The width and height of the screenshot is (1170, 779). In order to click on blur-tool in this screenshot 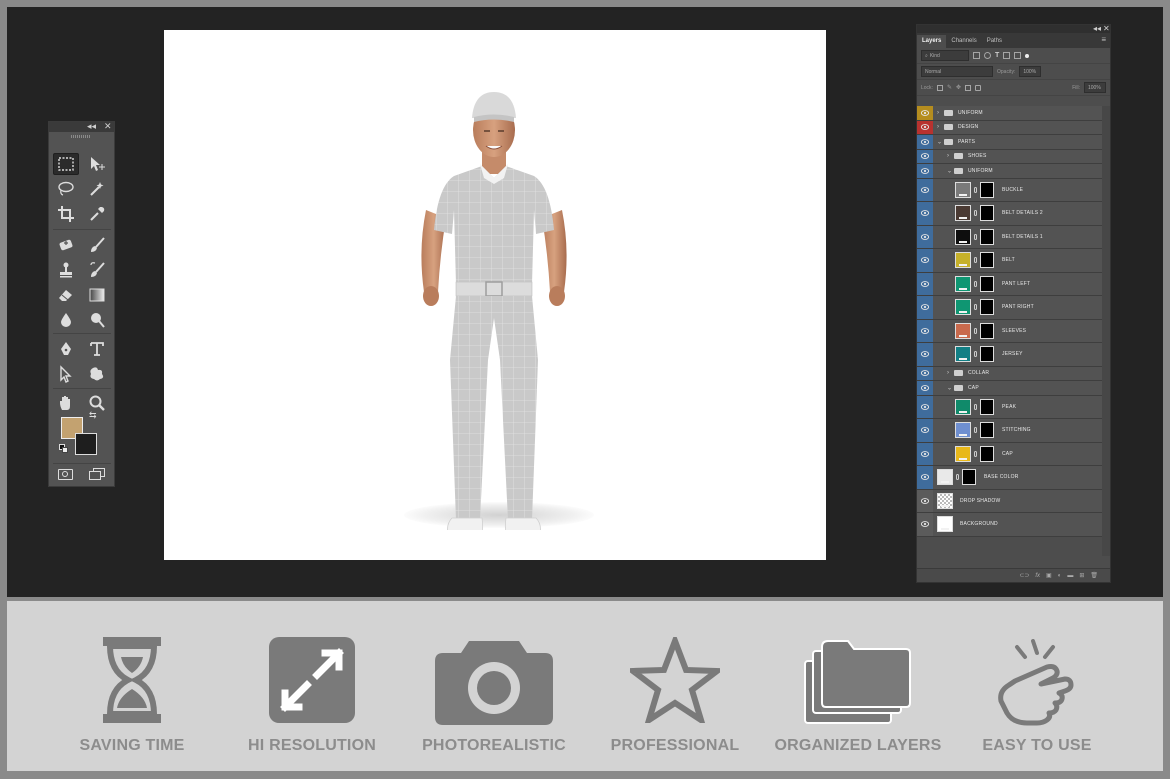, I will do `click(66, 320)`.